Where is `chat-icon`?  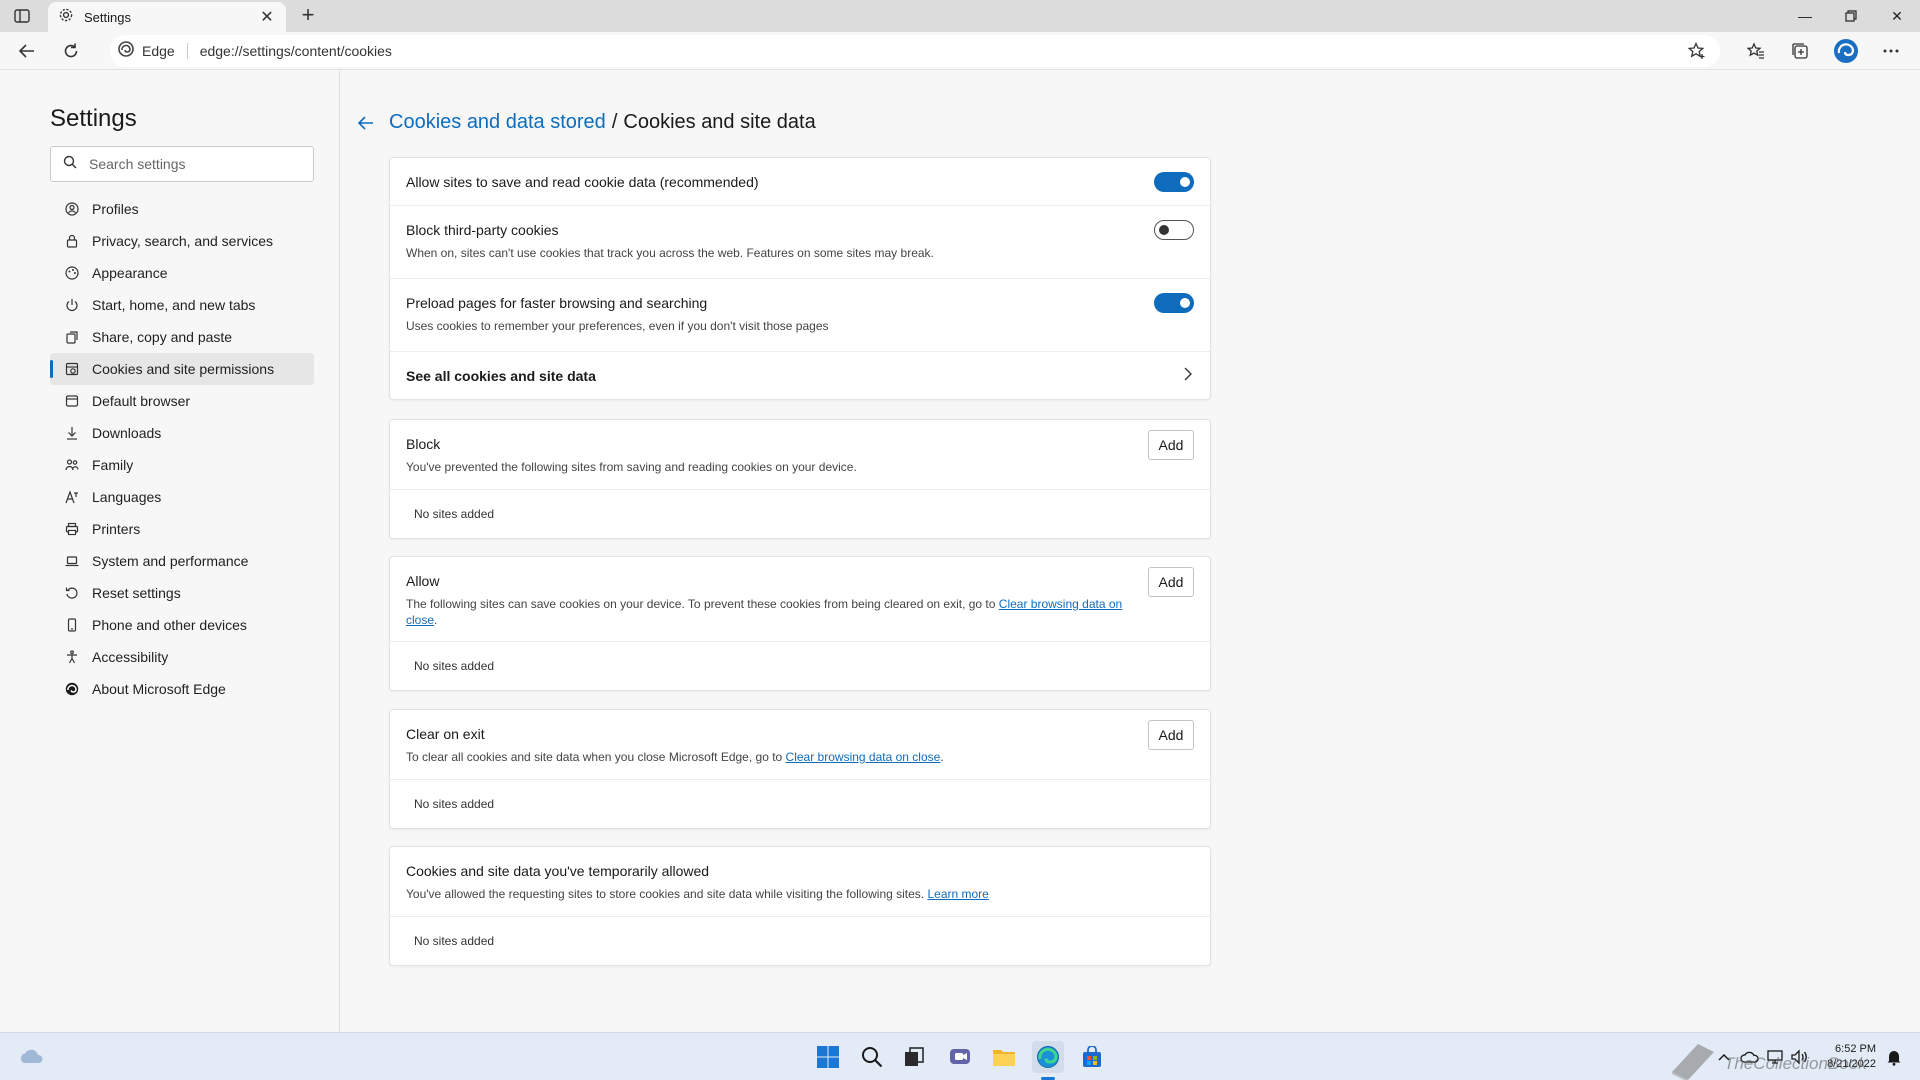
chat-icon is located at coordinates (960, 1057).